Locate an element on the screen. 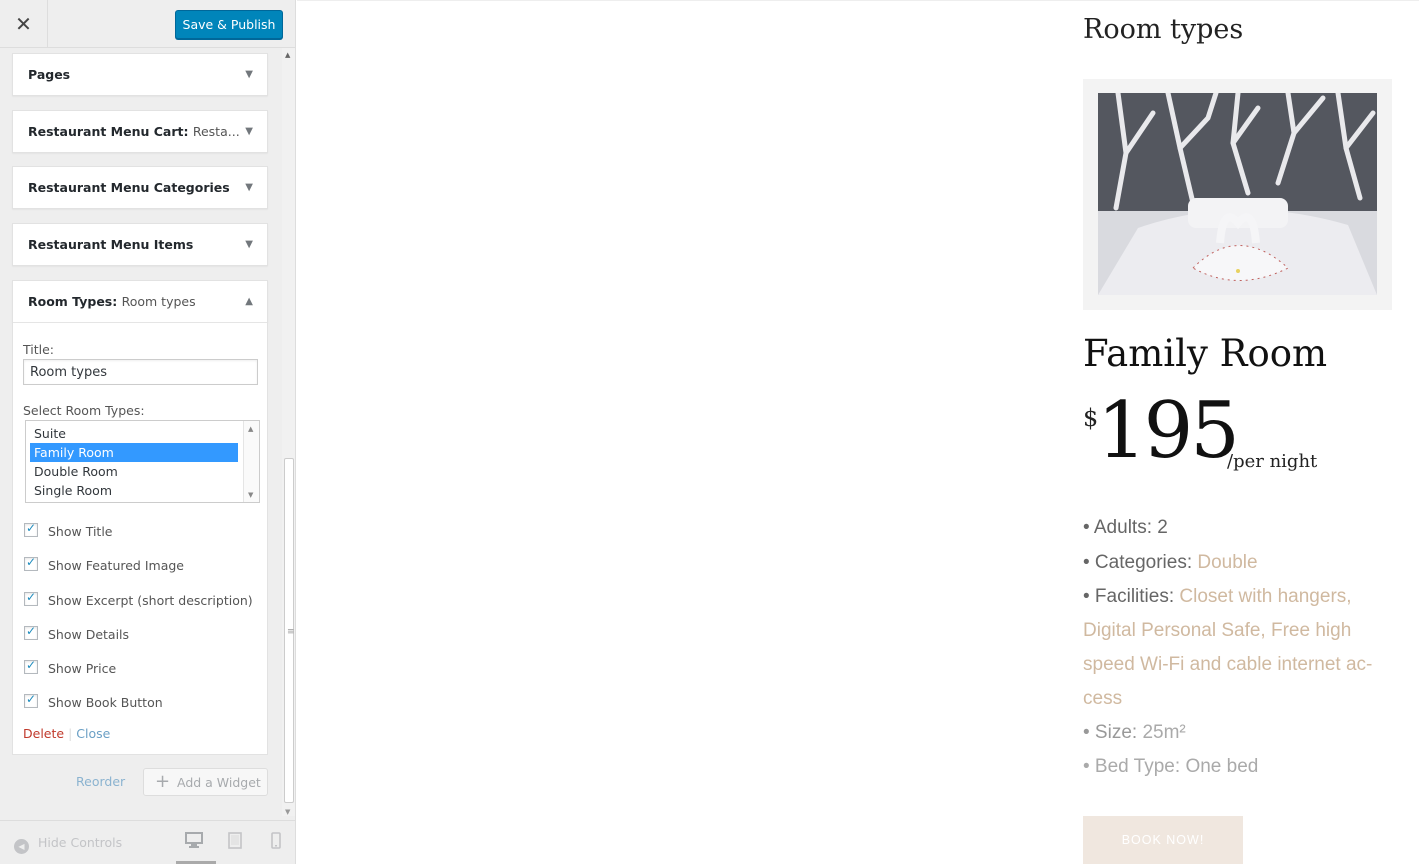  detail-size: • Size: 25m² is located at coordinates (1238, 733).